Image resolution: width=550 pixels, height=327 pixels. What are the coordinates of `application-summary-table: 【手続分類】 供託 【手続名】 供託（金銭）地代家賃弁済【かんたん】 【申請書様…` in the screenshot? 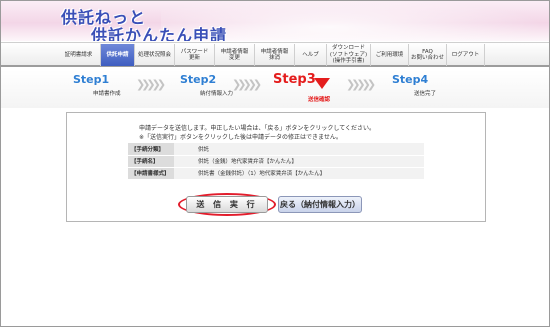 It's located at (276, 161).